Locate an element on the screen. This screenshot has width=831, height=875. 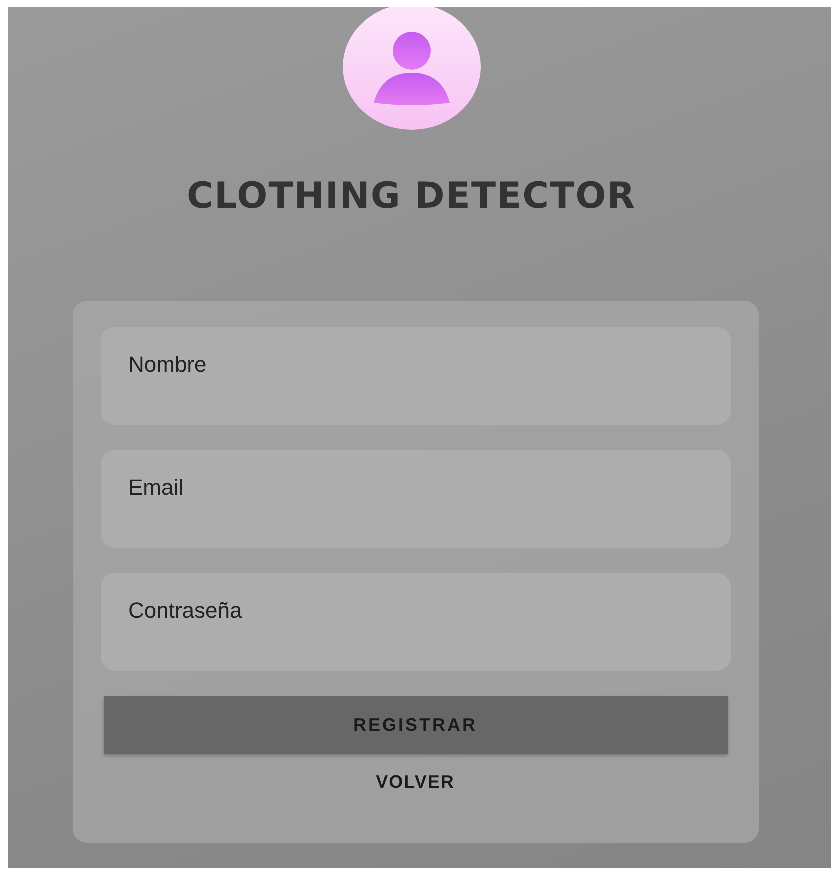
user-avatar-icon is located at coordinates (412, 70).